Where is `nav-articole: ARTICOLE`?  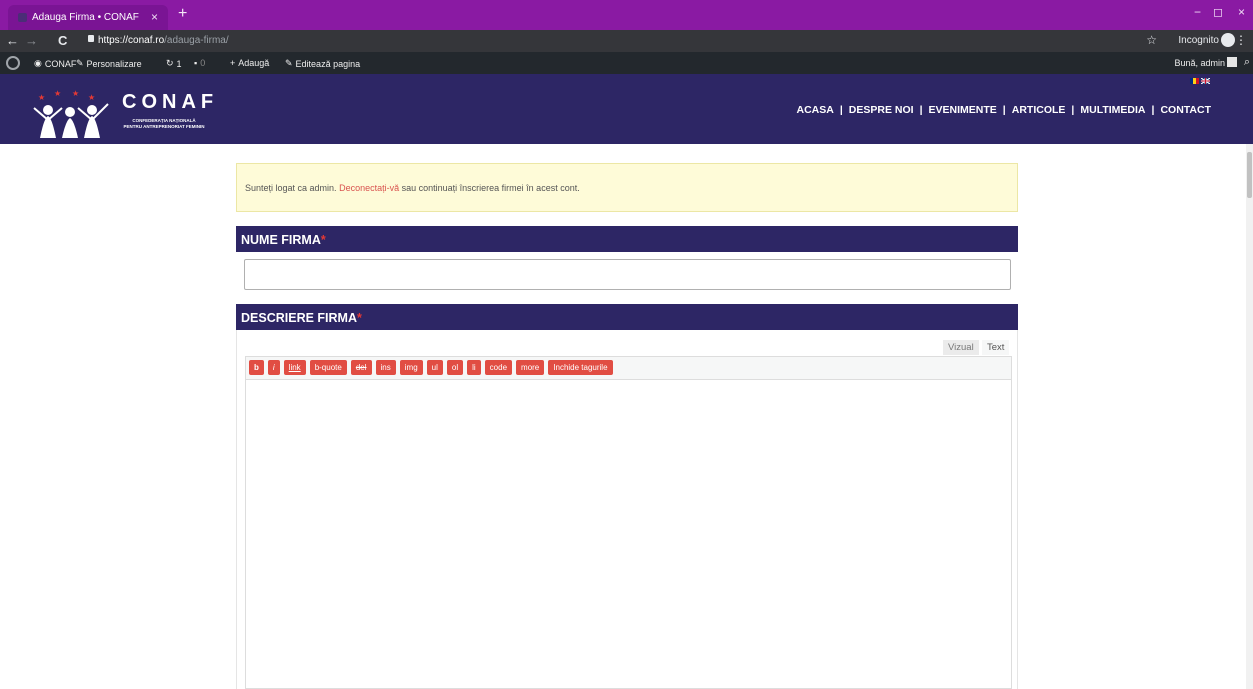 nav-articole: ARTICOLE is located at coordinates (1039, 110).